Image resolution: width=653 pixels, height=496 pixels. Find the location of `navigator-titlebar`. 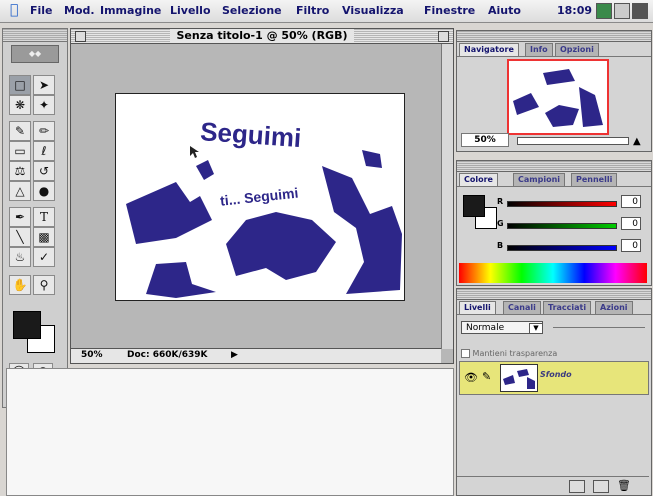

navigator-titlebar is located at coordinates (554, 36).